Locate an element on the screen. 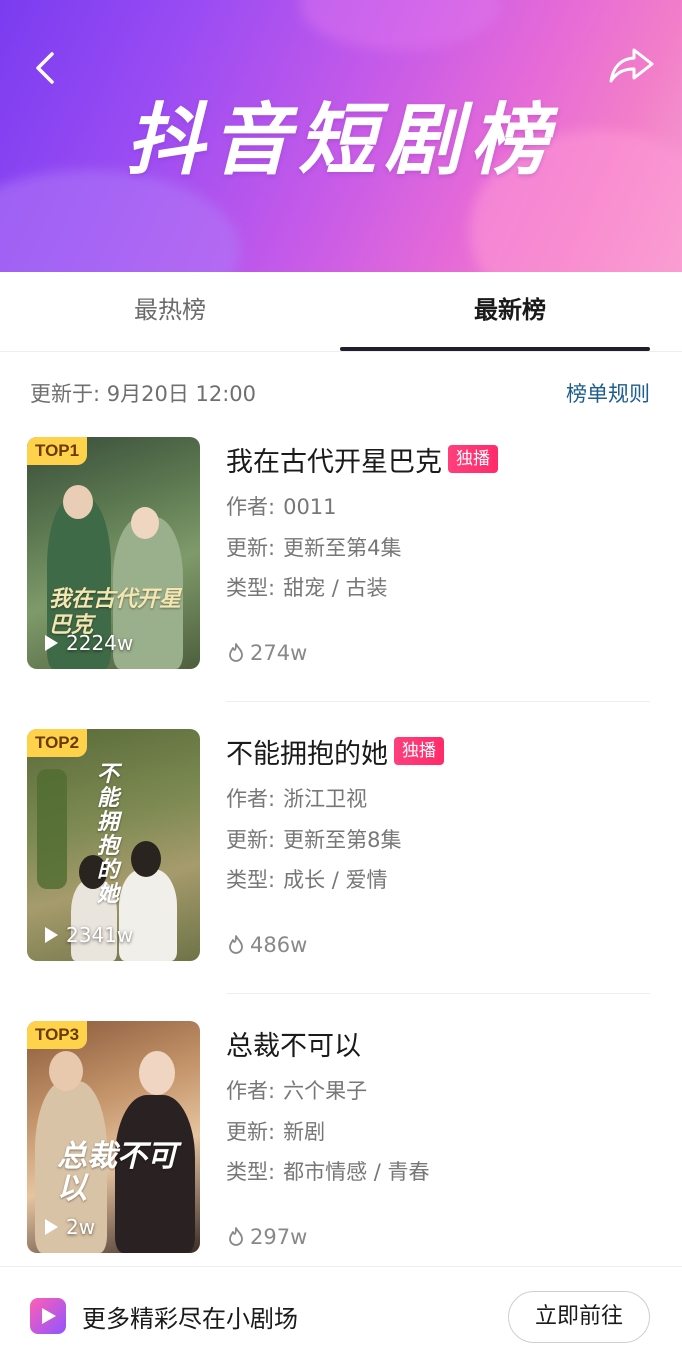 This screenshot has width=682, height=1354. tab-bar: 最热榜 最新榜 is located at coordinates (341, 312).